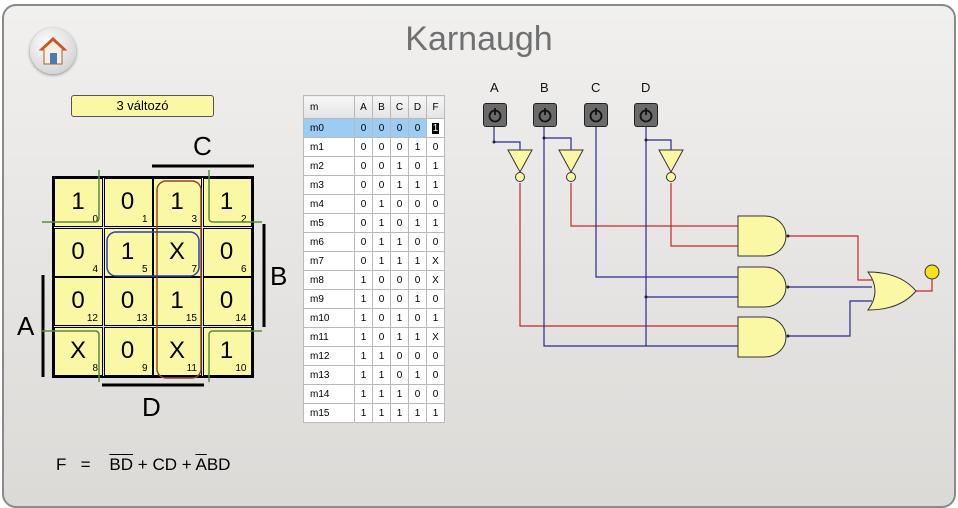 The width and height of the screenshot is (958, 508). I want to click on formula-term-na: A, so click(201, 464).